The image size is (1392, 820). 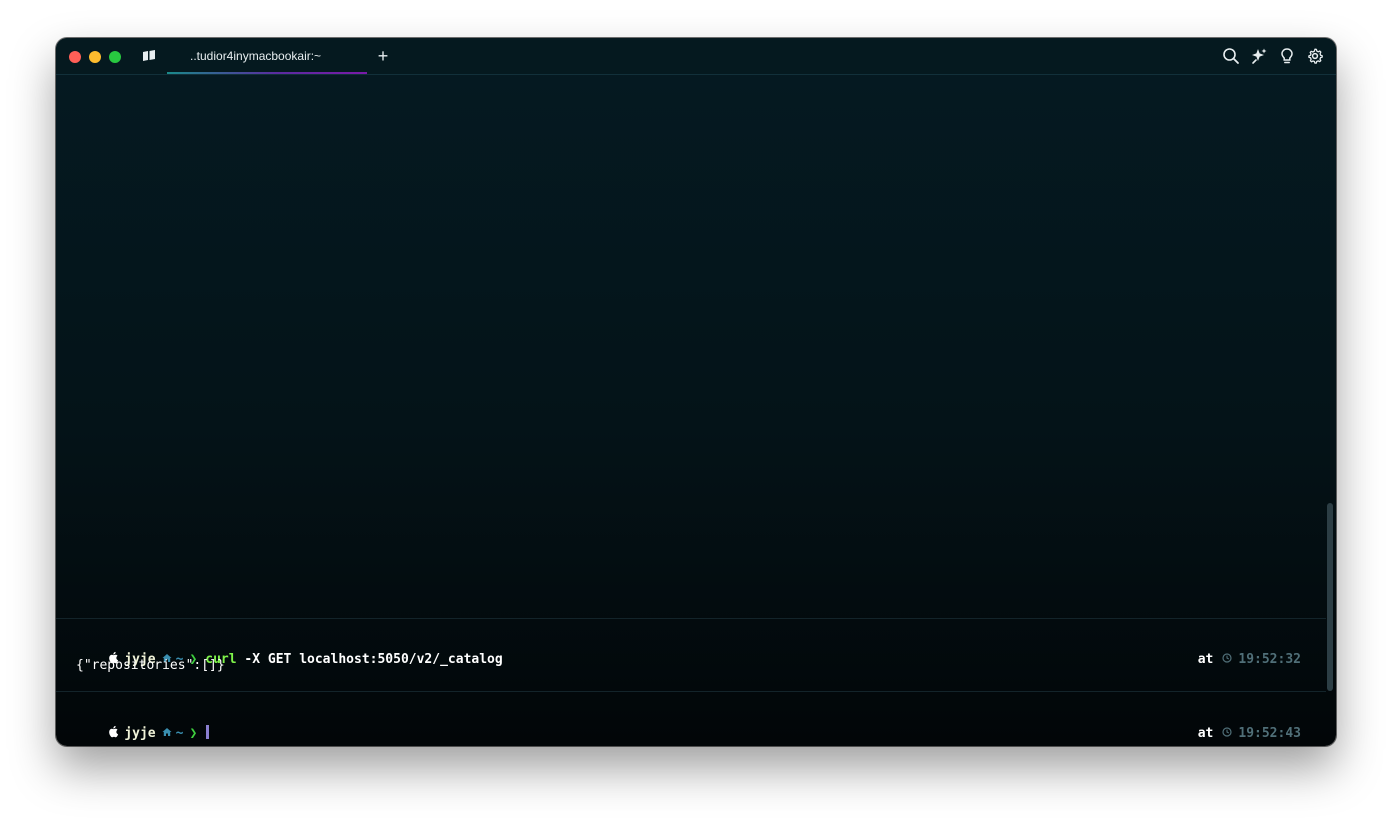 What do you see at coordinates (1330, 597) in the screenshot?
I see `scrollbar` at bounding box center [1330, 597].